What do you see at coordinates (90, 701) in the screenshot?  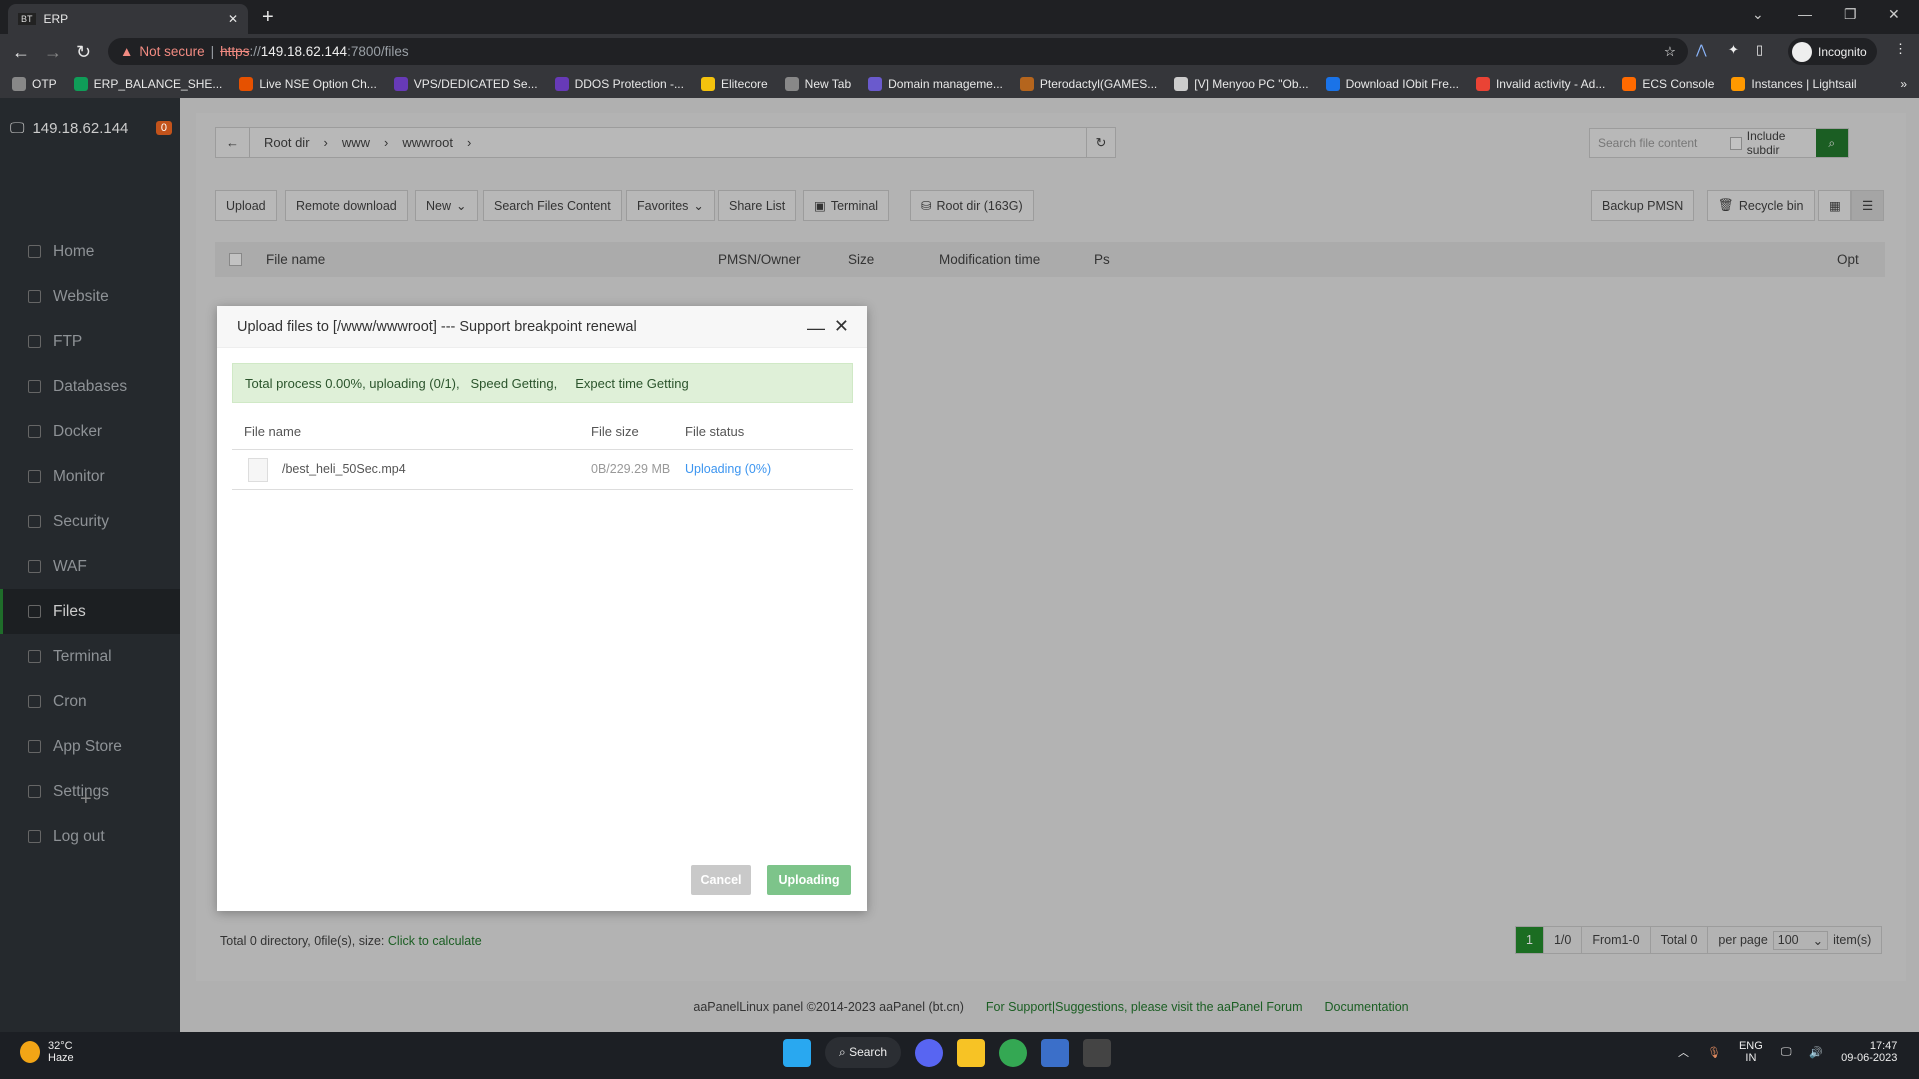 I see `sidebar-item-cron: Cron` at bounding box center [90, 701].